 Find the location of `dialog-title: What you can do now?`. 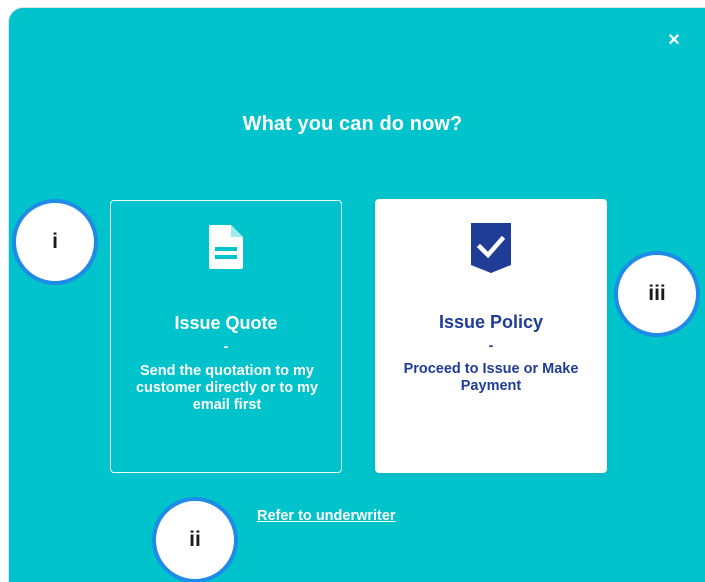

dialog-title: What you can do now? is located at coordinates (352, 124).